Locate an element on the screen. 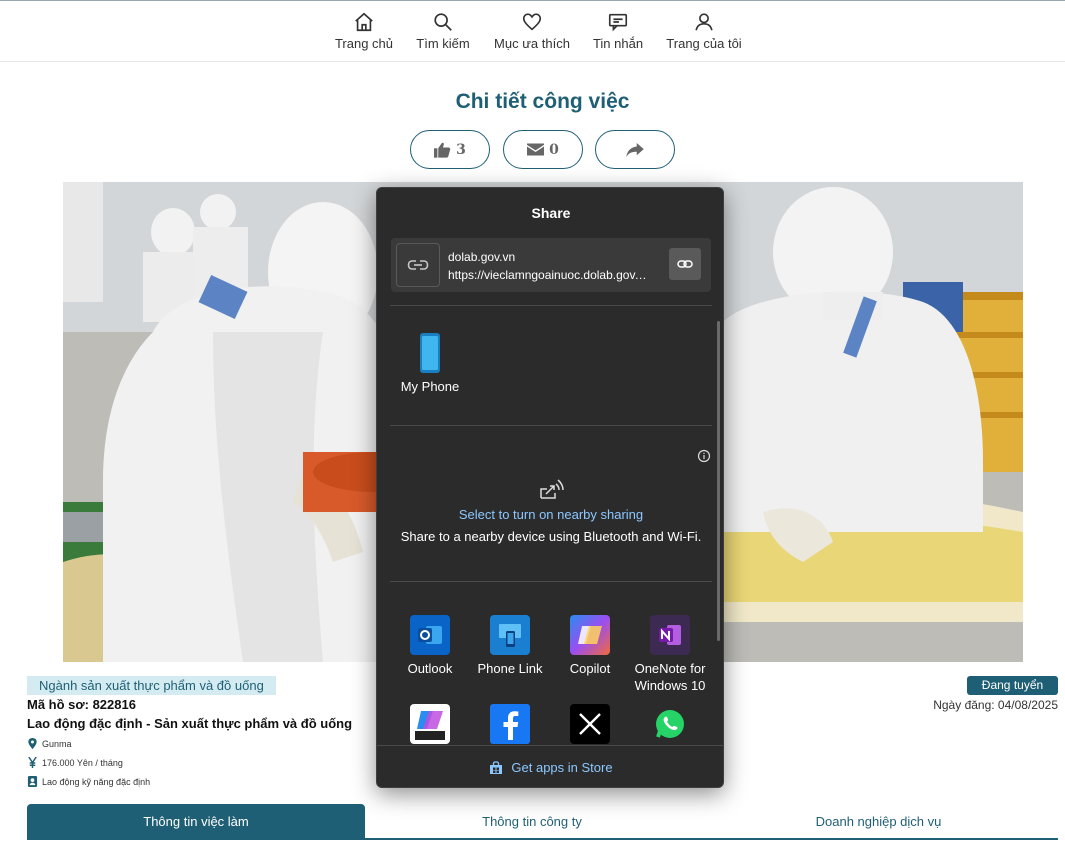  info-icon is located at coordinates (704, 456).